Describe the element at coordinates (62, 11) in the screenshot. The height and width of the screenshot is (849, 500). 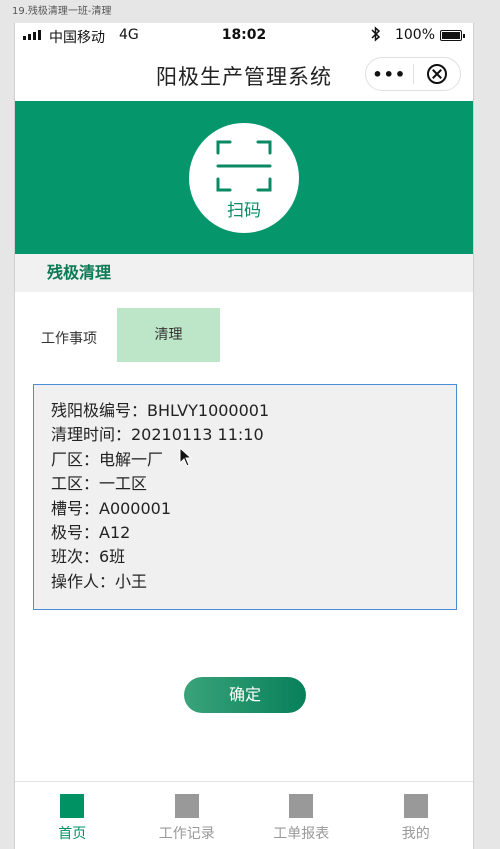
I see `window-caption: 19.残极清理一班-清理` at that location.